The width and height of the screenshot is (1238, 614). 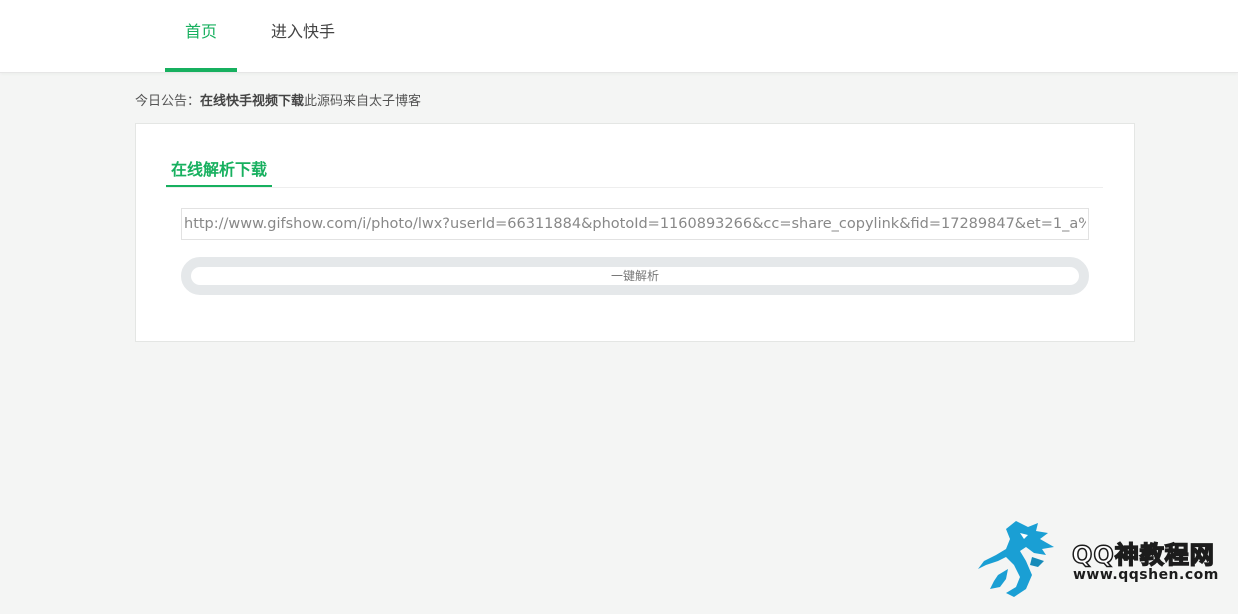 I want to click on video-url-input, so click(x=635, y=224).